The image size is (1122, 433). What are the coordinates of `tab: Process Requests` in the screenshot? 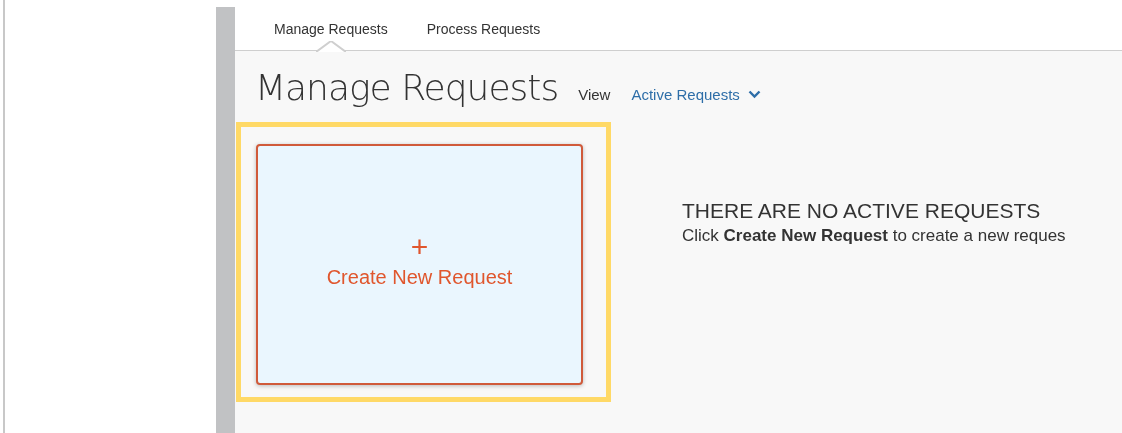 It's located at (483, 28).